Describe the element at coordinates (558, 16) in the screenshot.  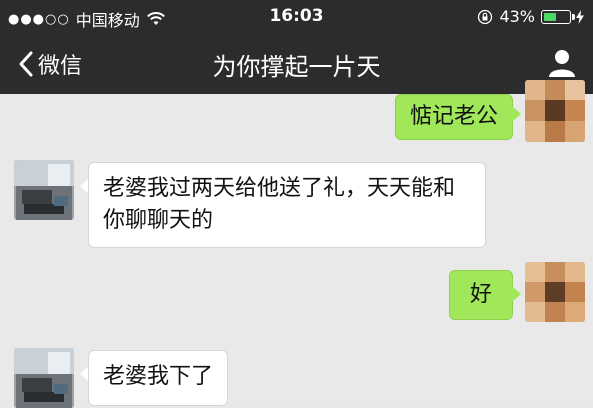
I see `battery-icon` at that location.